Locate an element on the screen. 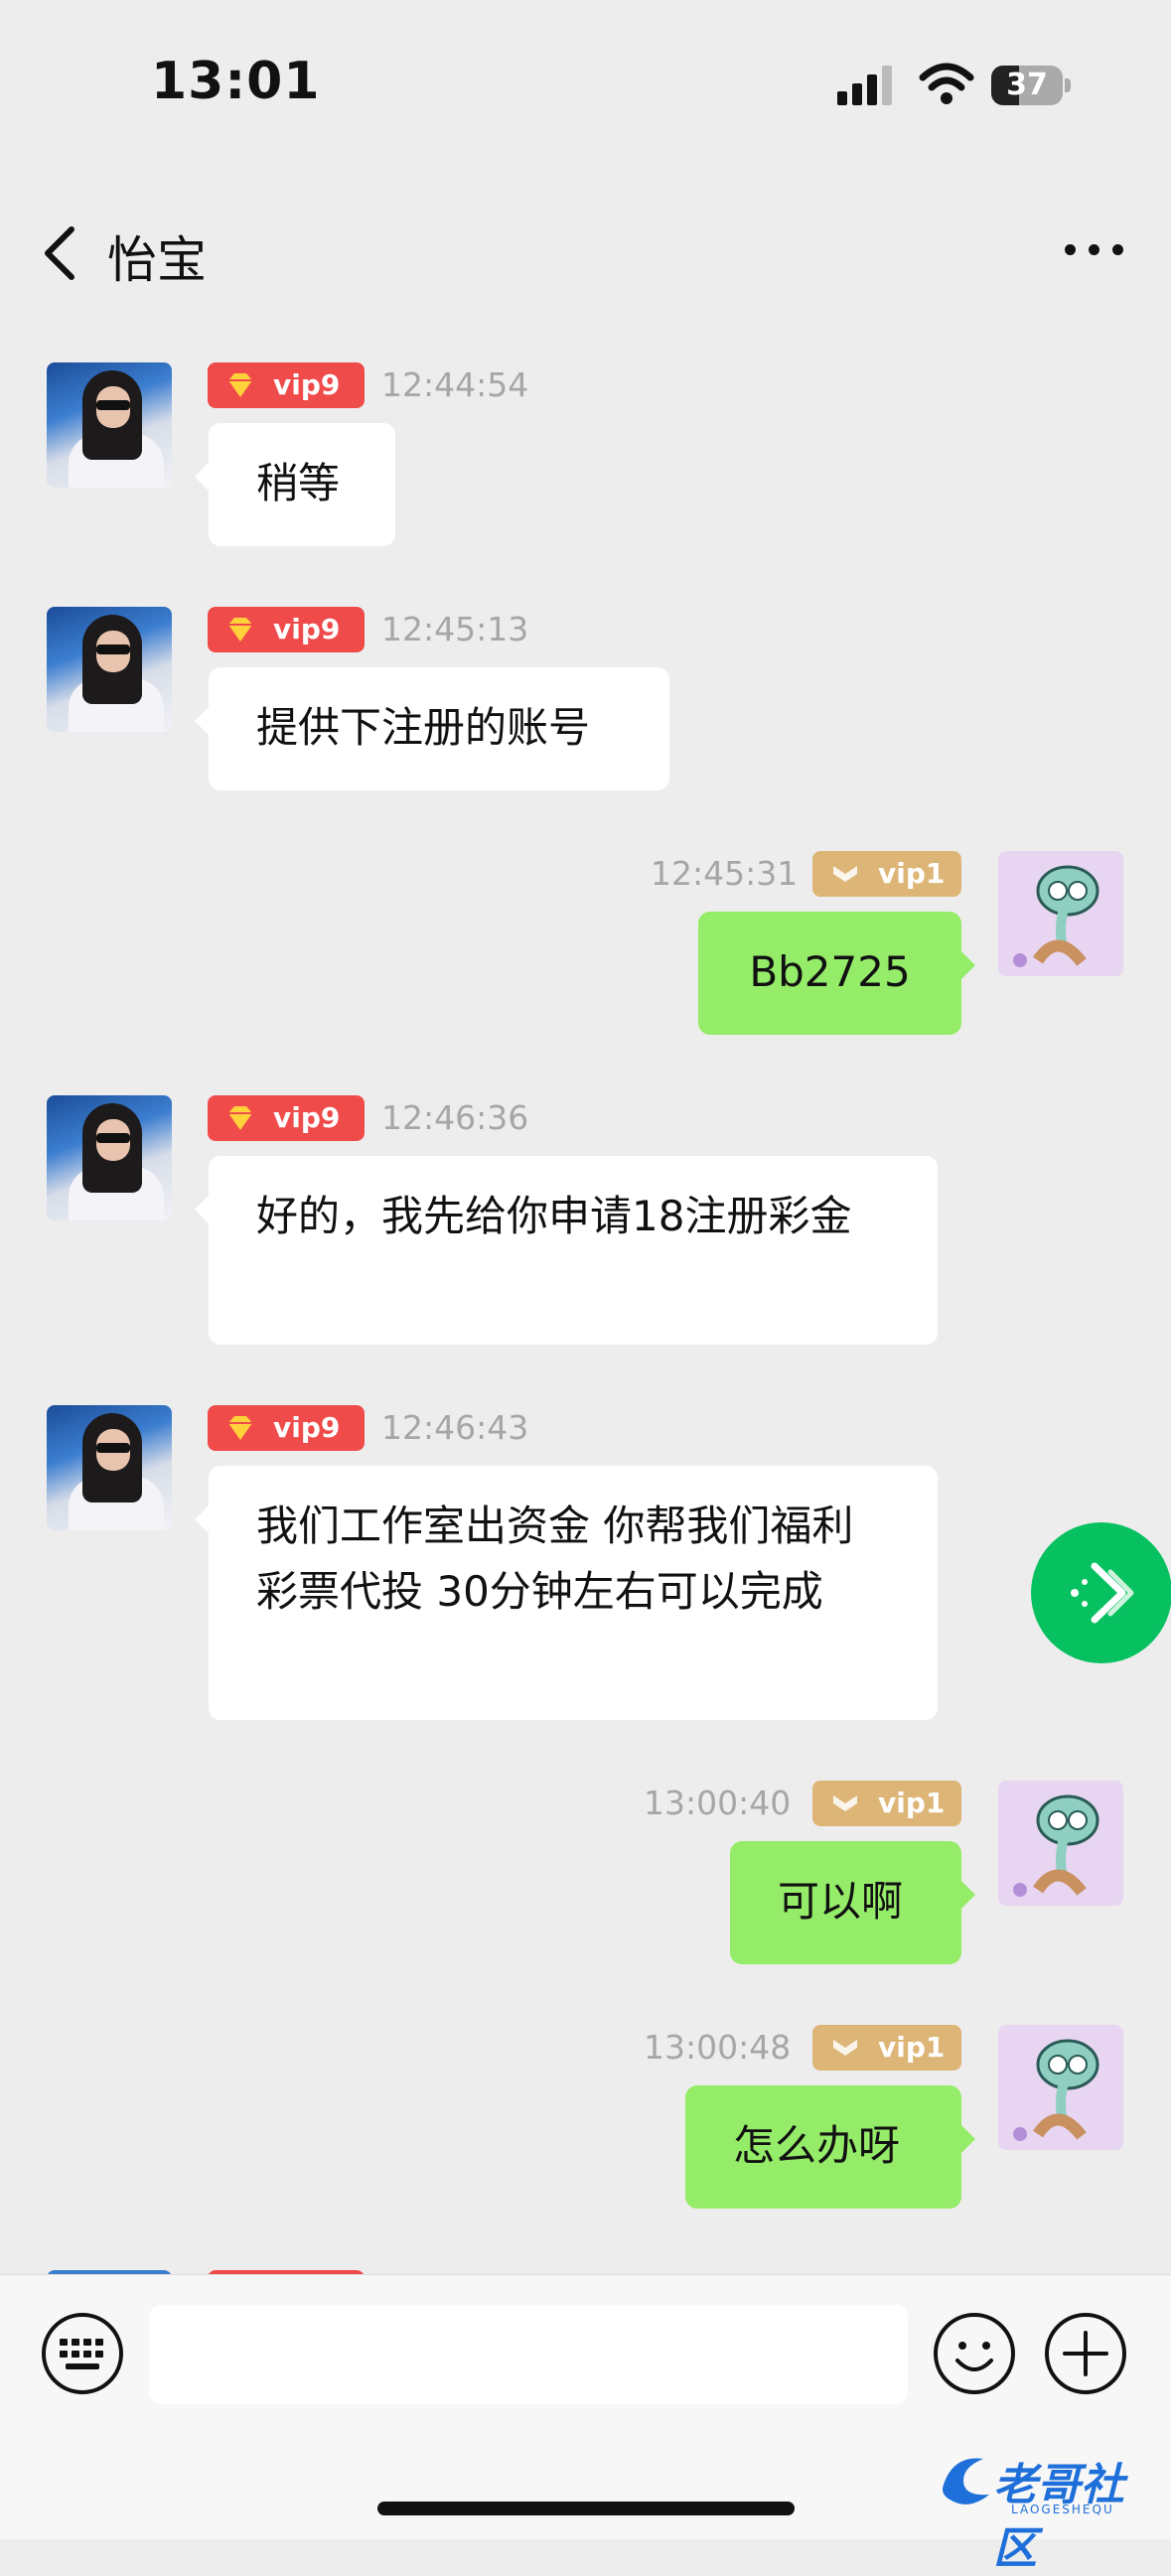 Image resolution: width=1171 pixels, height=2576 pixels. message-bubble: 稍等 is located at coordinates (295, 484).